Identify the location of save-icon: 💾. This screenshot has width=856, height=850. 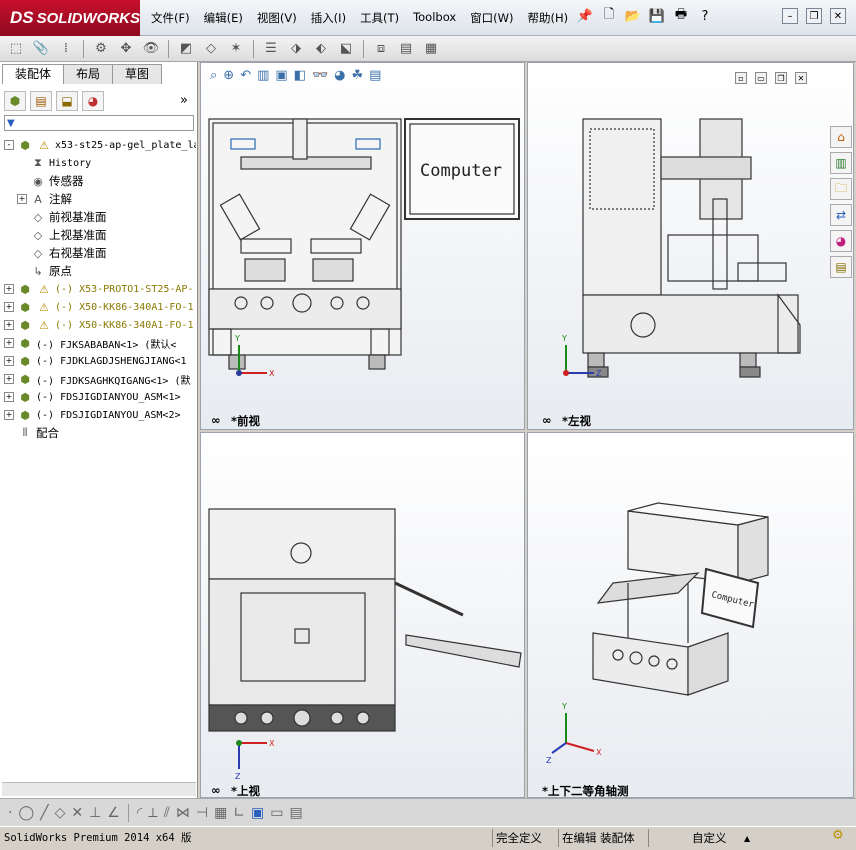
(657, 16).